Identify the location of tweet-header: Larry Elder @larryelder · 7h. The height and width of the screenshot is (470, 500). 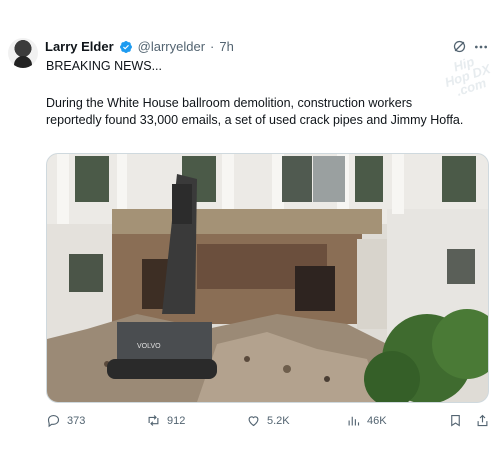
(139, 46).